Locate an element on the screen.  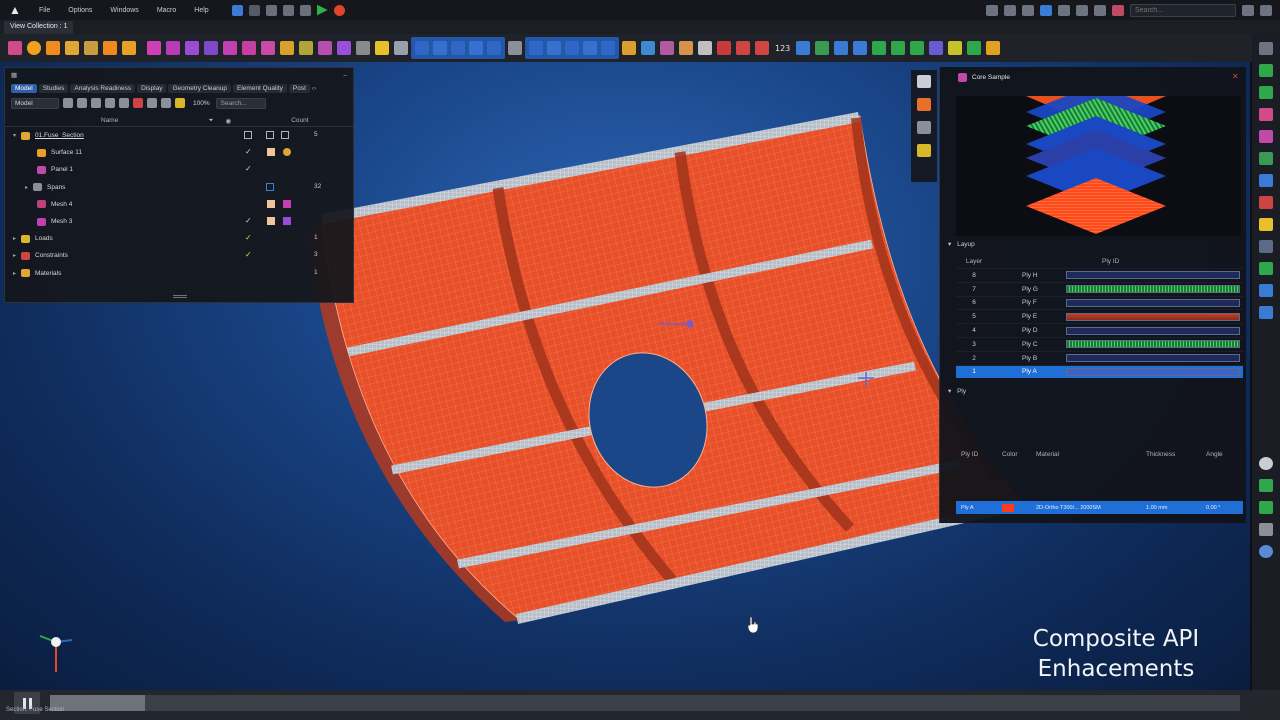
list-icon is located at coordinates (166, 103).